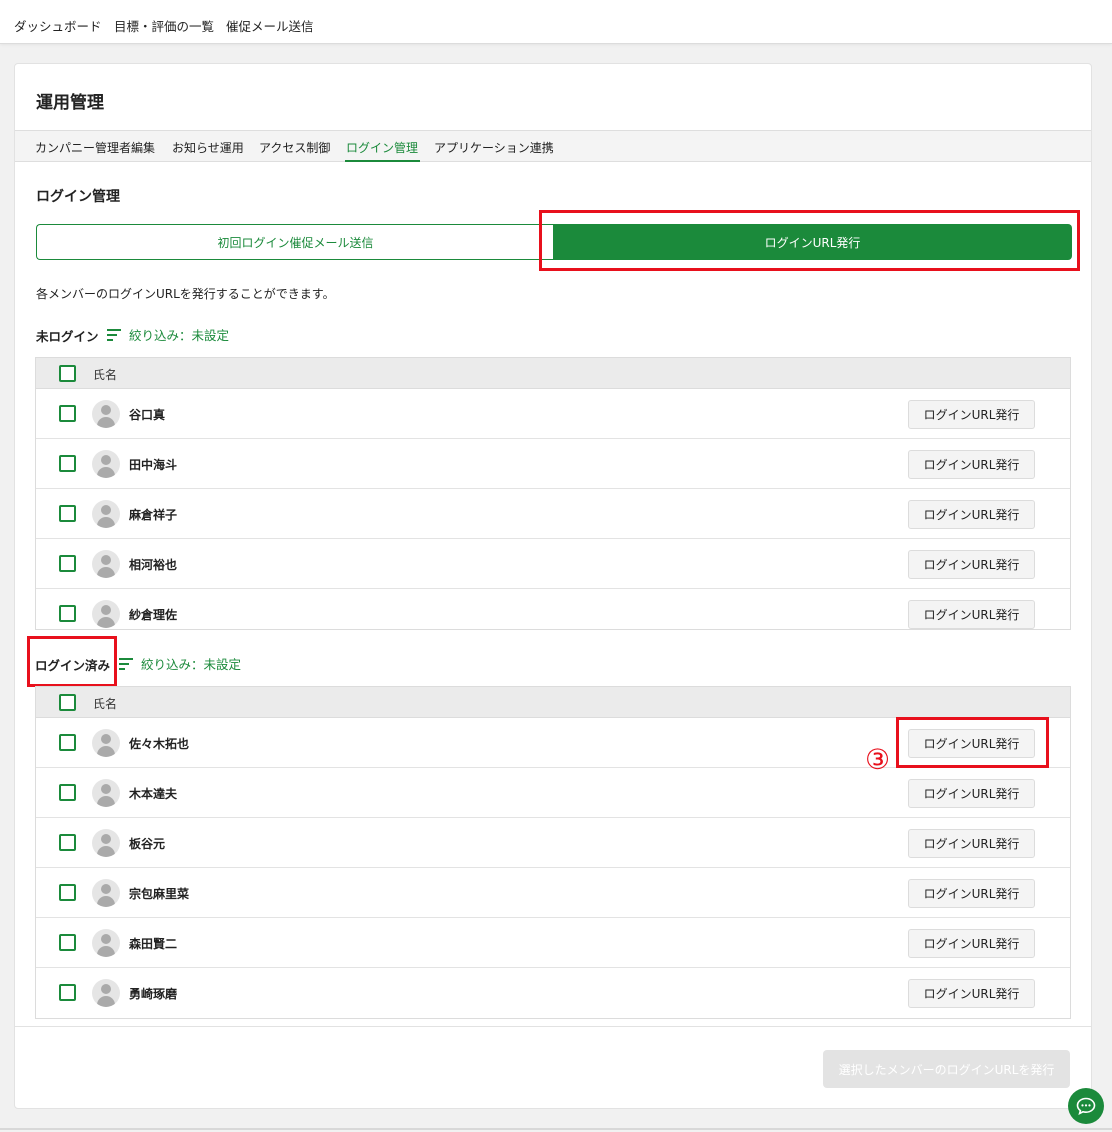 The width and height of the screenshot is (1112, 1132). Describe the element at coordinates (147, 415) in the screenshot. I see `member-name: 谷口真` at that location.